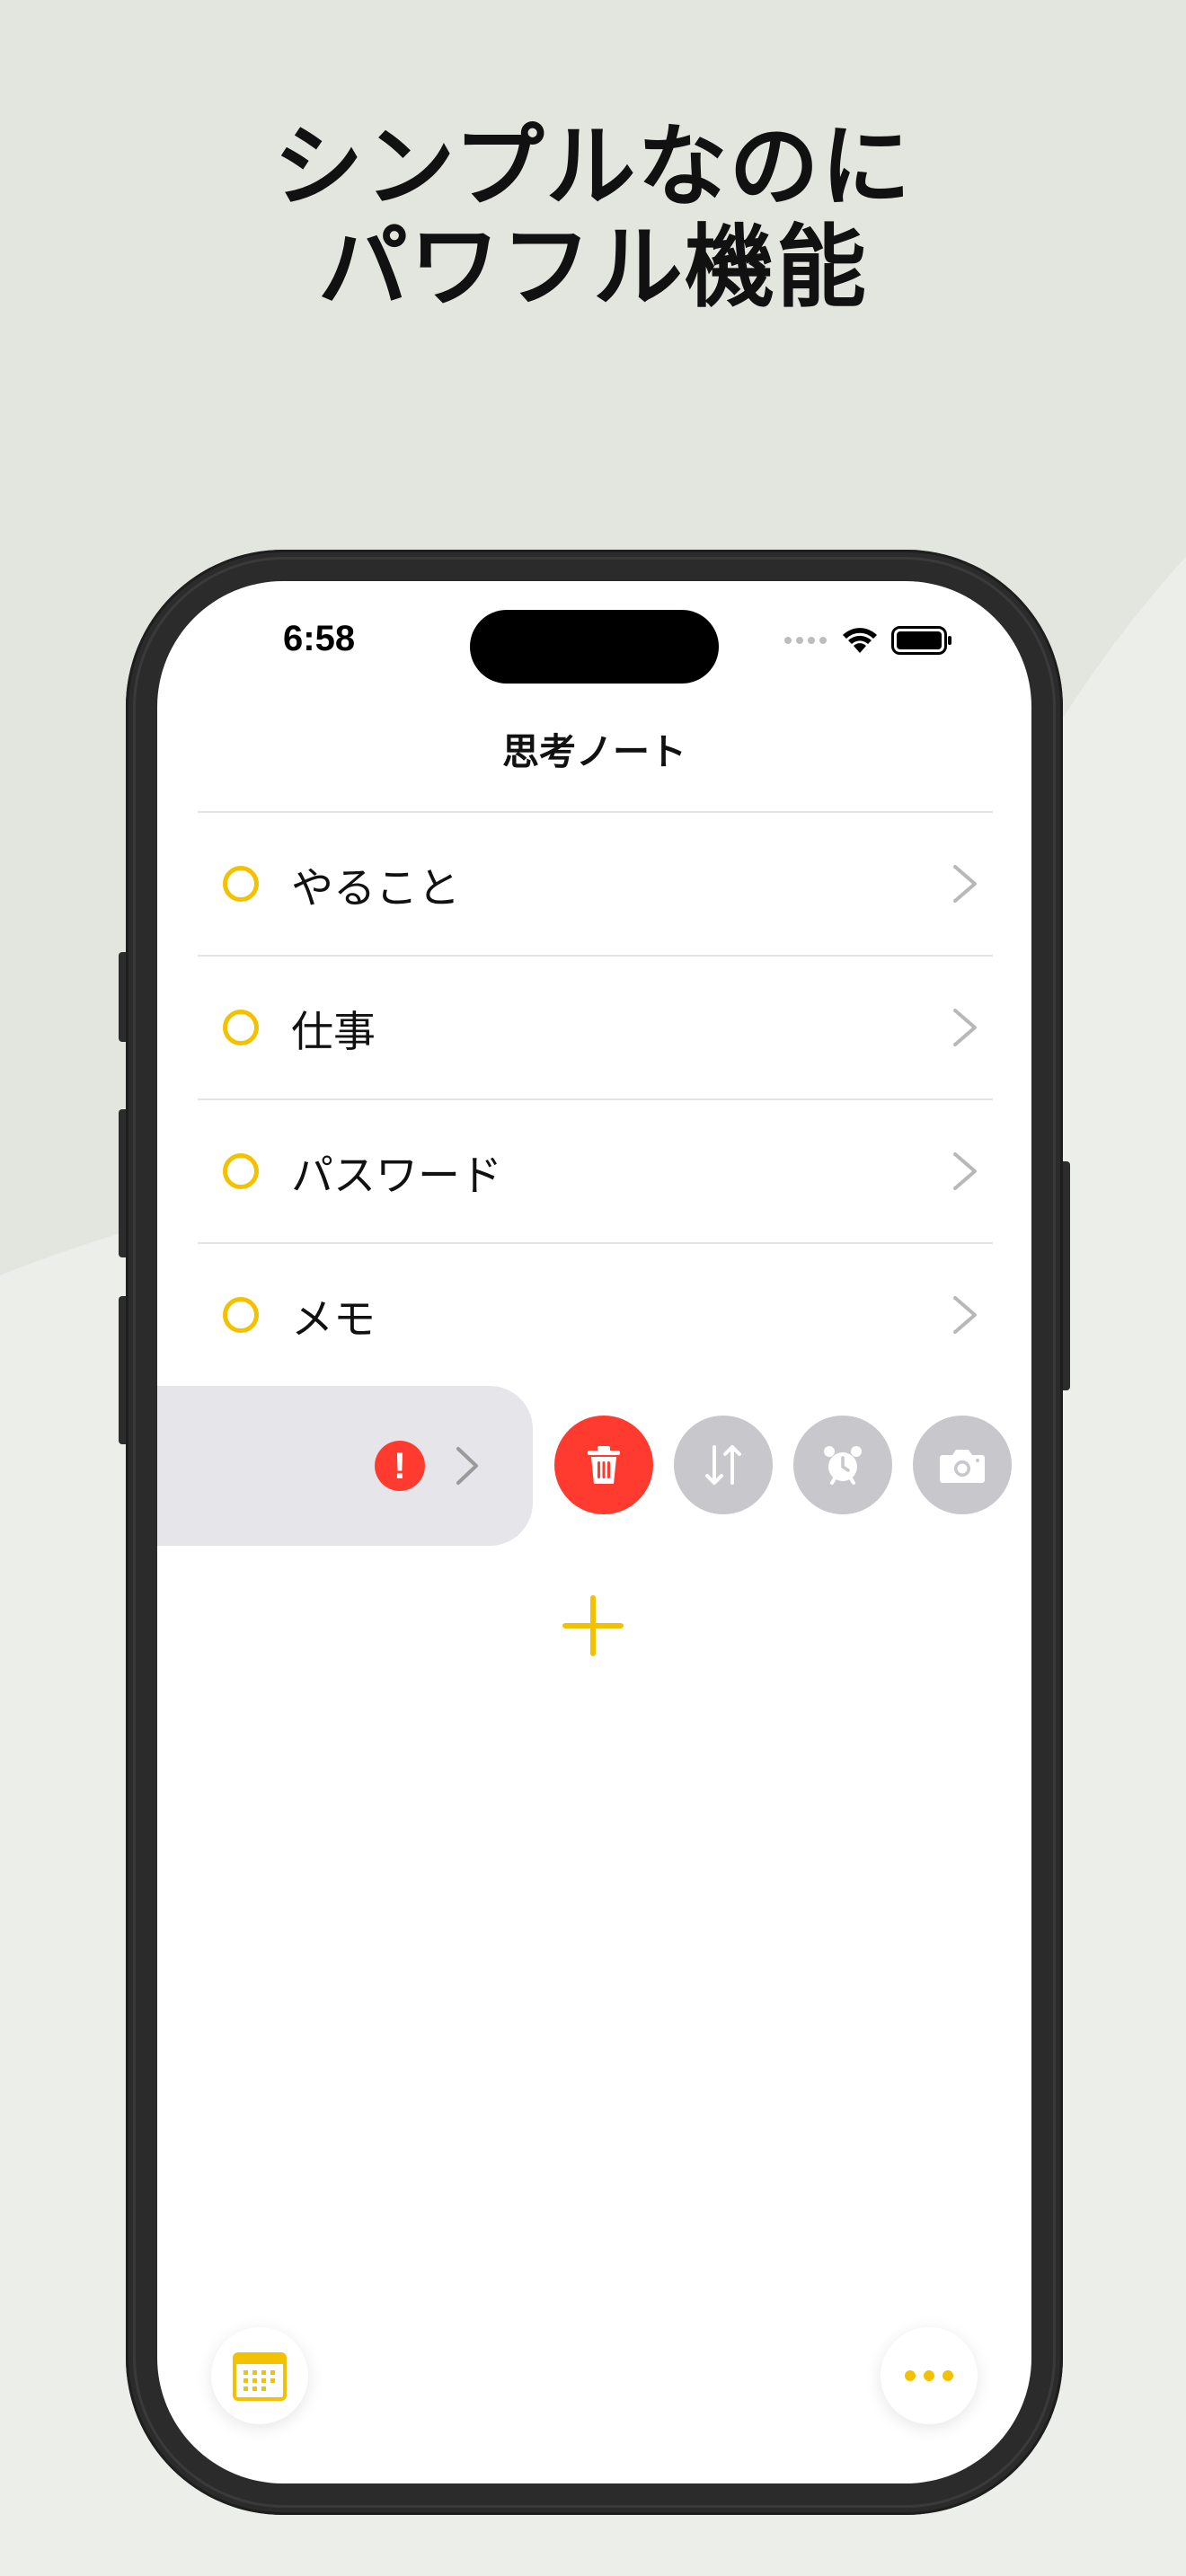 The height and width of the screenshot is (2576, 1186). Describe the element at coordinates (396, 1176) in the screenshot. I see `list-item-label: パスワード` at that location.